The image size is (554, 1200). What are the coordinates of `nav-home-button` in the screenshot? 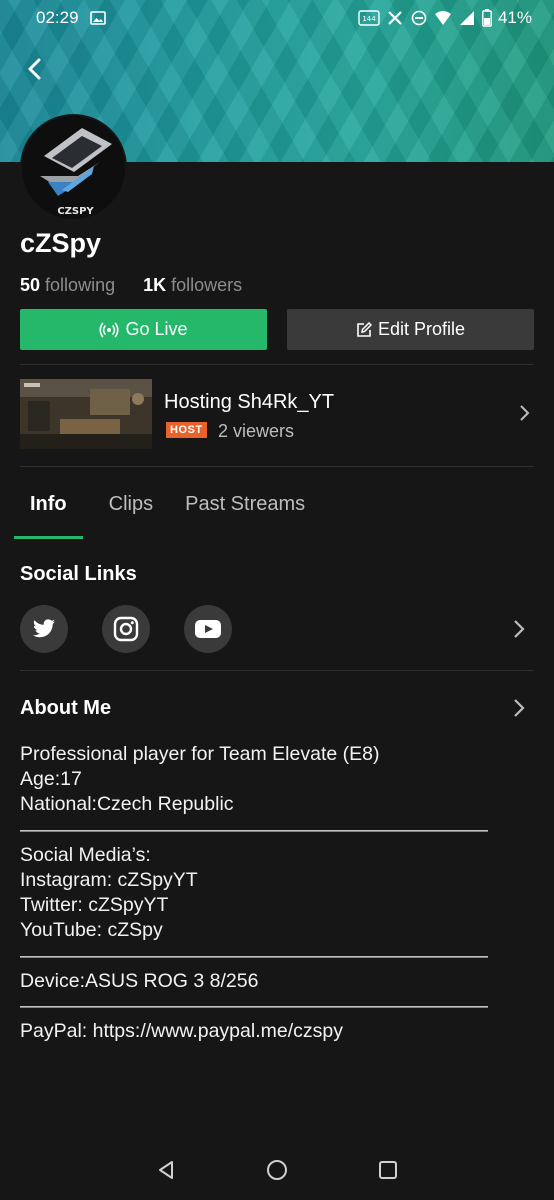 It's located at (277, 1170).